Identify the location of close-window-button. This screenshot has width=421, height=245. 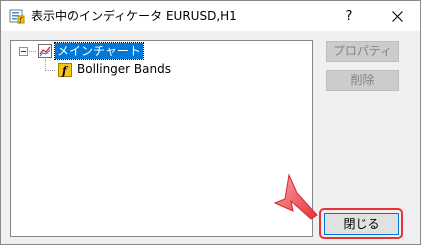
(397, 16).